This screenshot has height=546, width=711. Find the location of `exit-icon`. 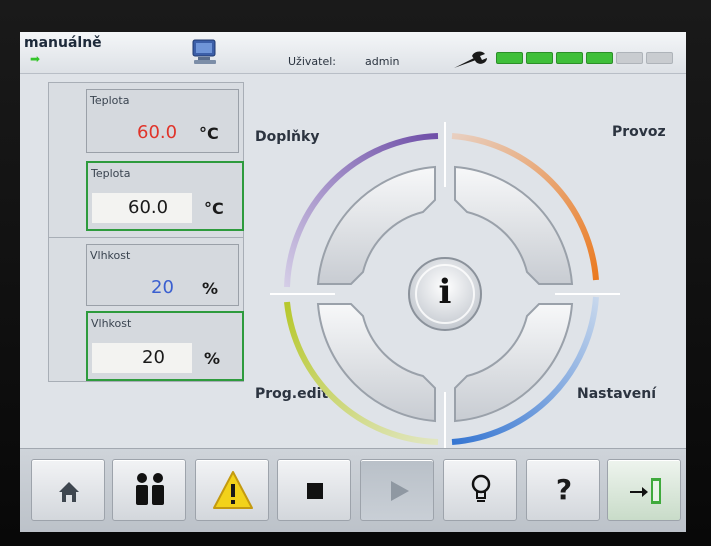

exit-icon is located at coordinates (645, 491).